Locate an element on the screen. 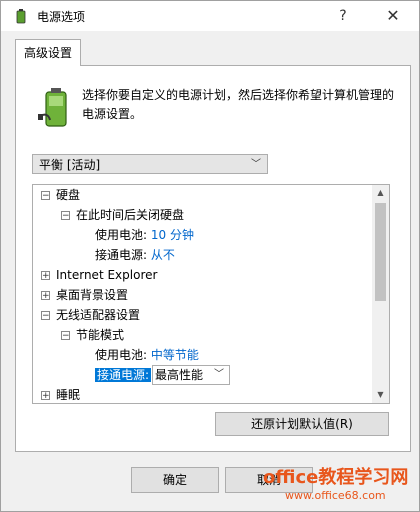 The height and width of the screenshot is (512, 420). scroll-thumb is located at coordinates (380, 252).